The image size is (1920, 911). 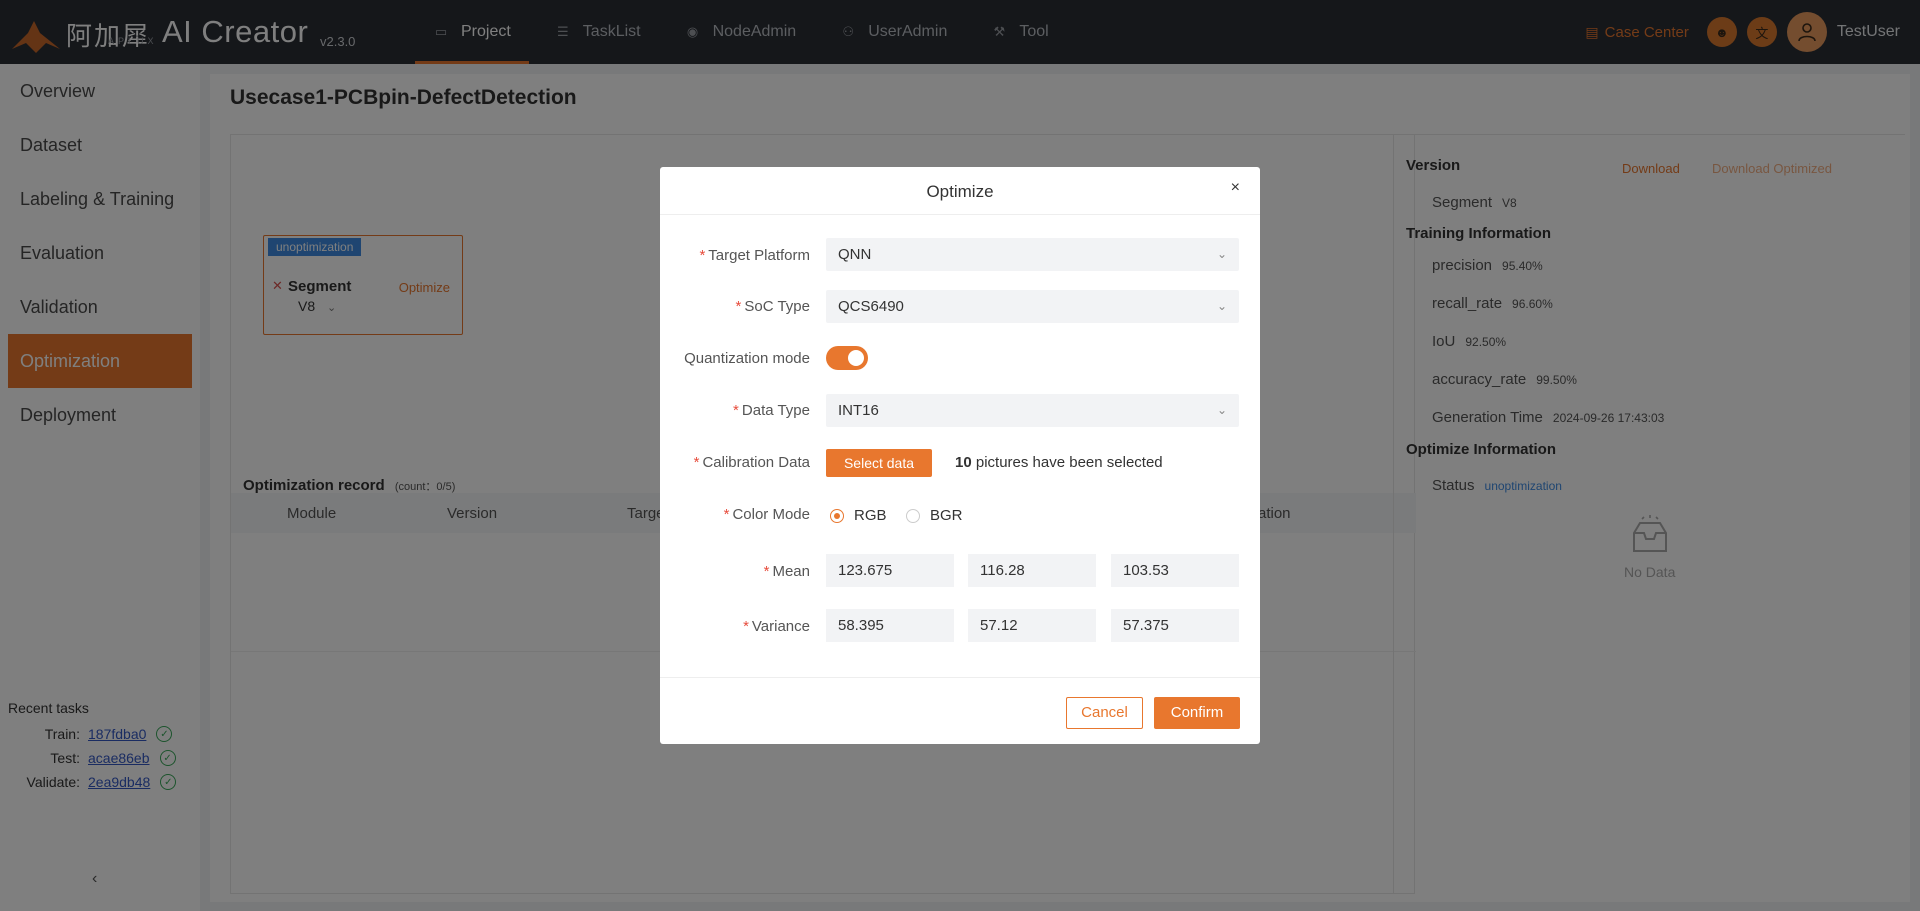 What do you see at coordinates (1032, 306) in the screenshot?
I see `soc-type-select: QCS6490 ⌄` at bounding box center [1032, 306].